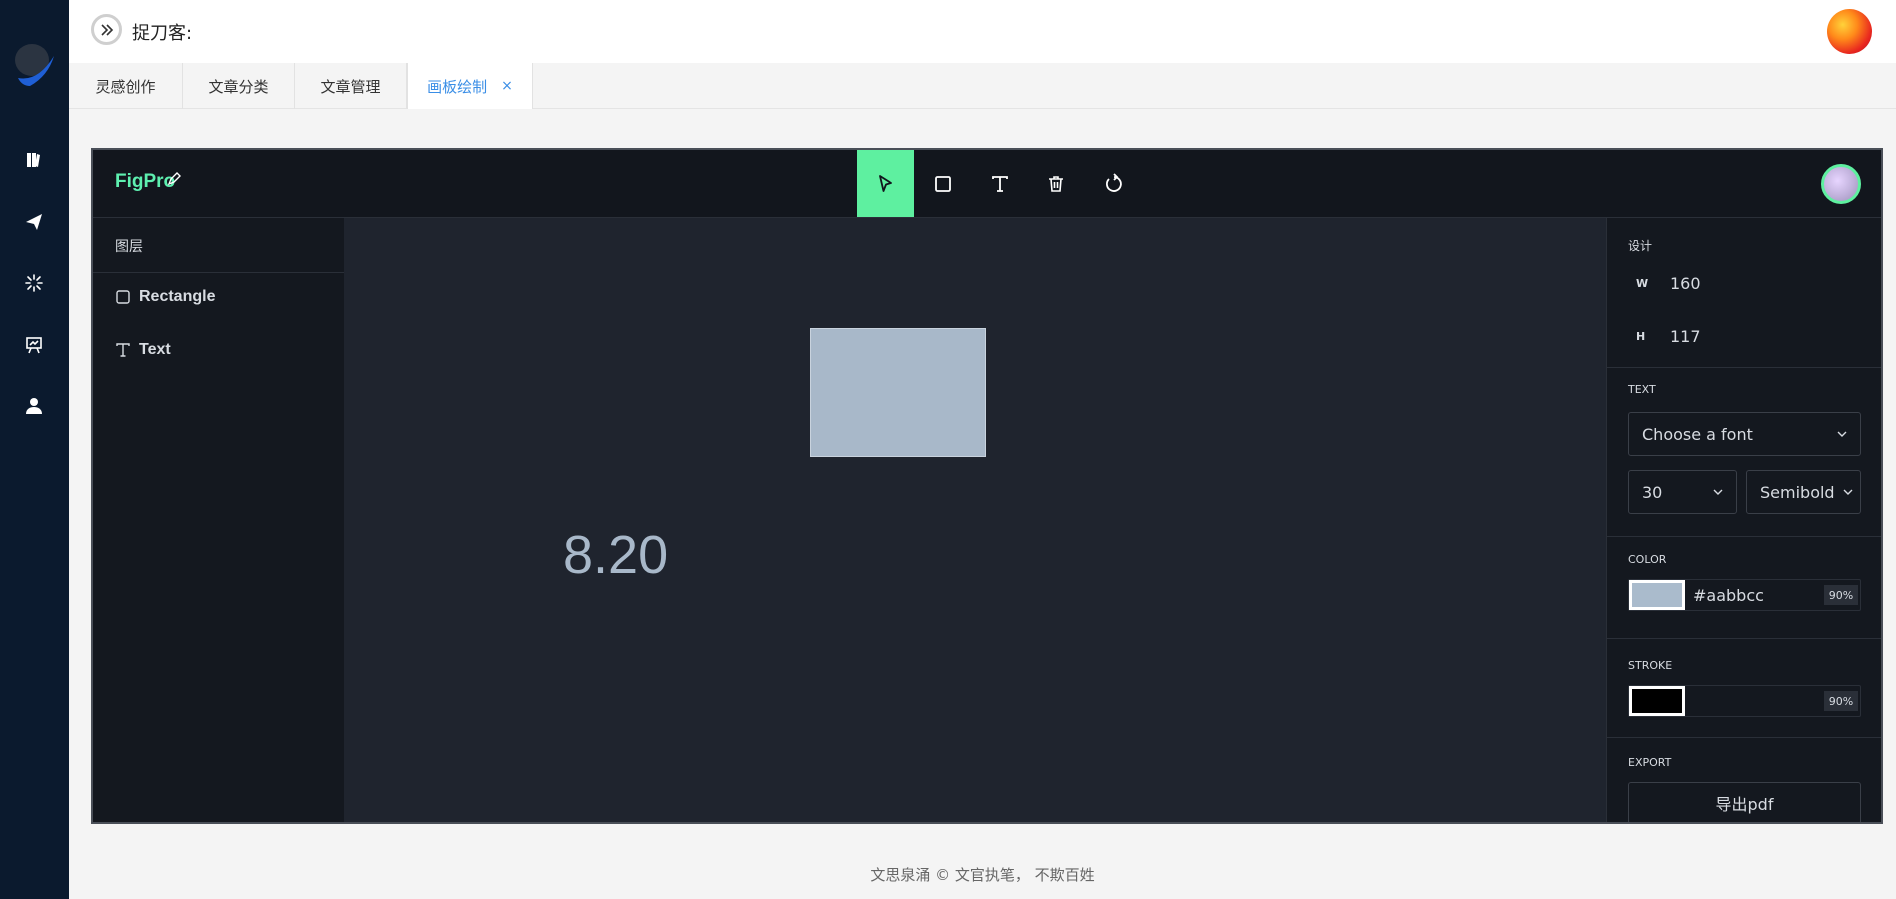  Describe the element at coordinates (34, 160) in the screenshot. I see `book-icon` at that location.